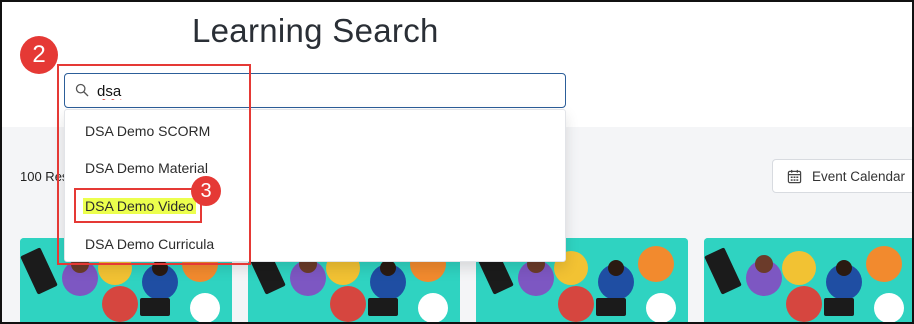  Describe the element at coordinates (315, 30) in the screenshot. I see `page-title: Learning Search` at that location.